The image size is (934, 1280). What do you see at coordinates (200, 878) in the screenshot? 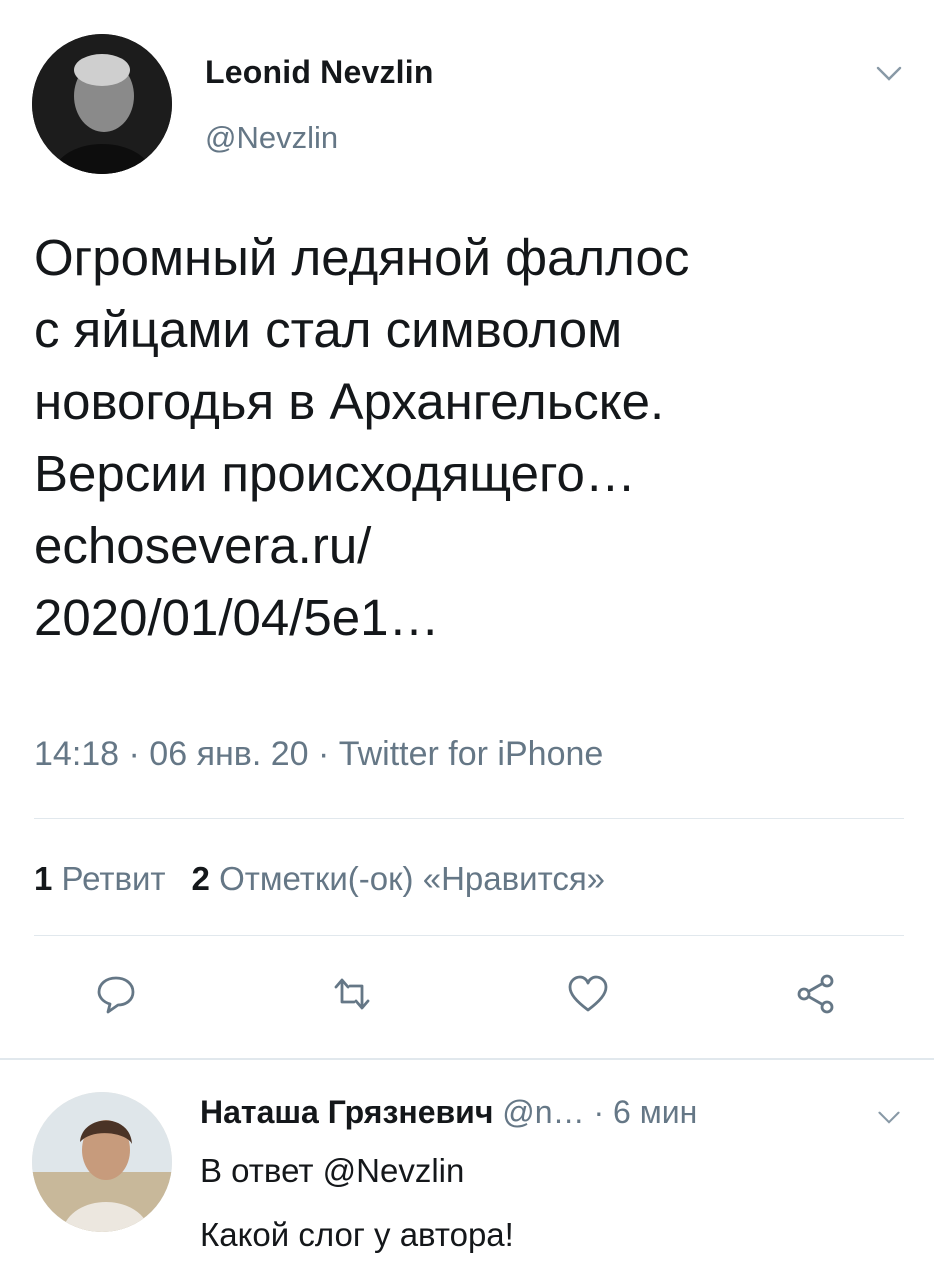
I see `like-count: 2` at bounding box center [200, 878].